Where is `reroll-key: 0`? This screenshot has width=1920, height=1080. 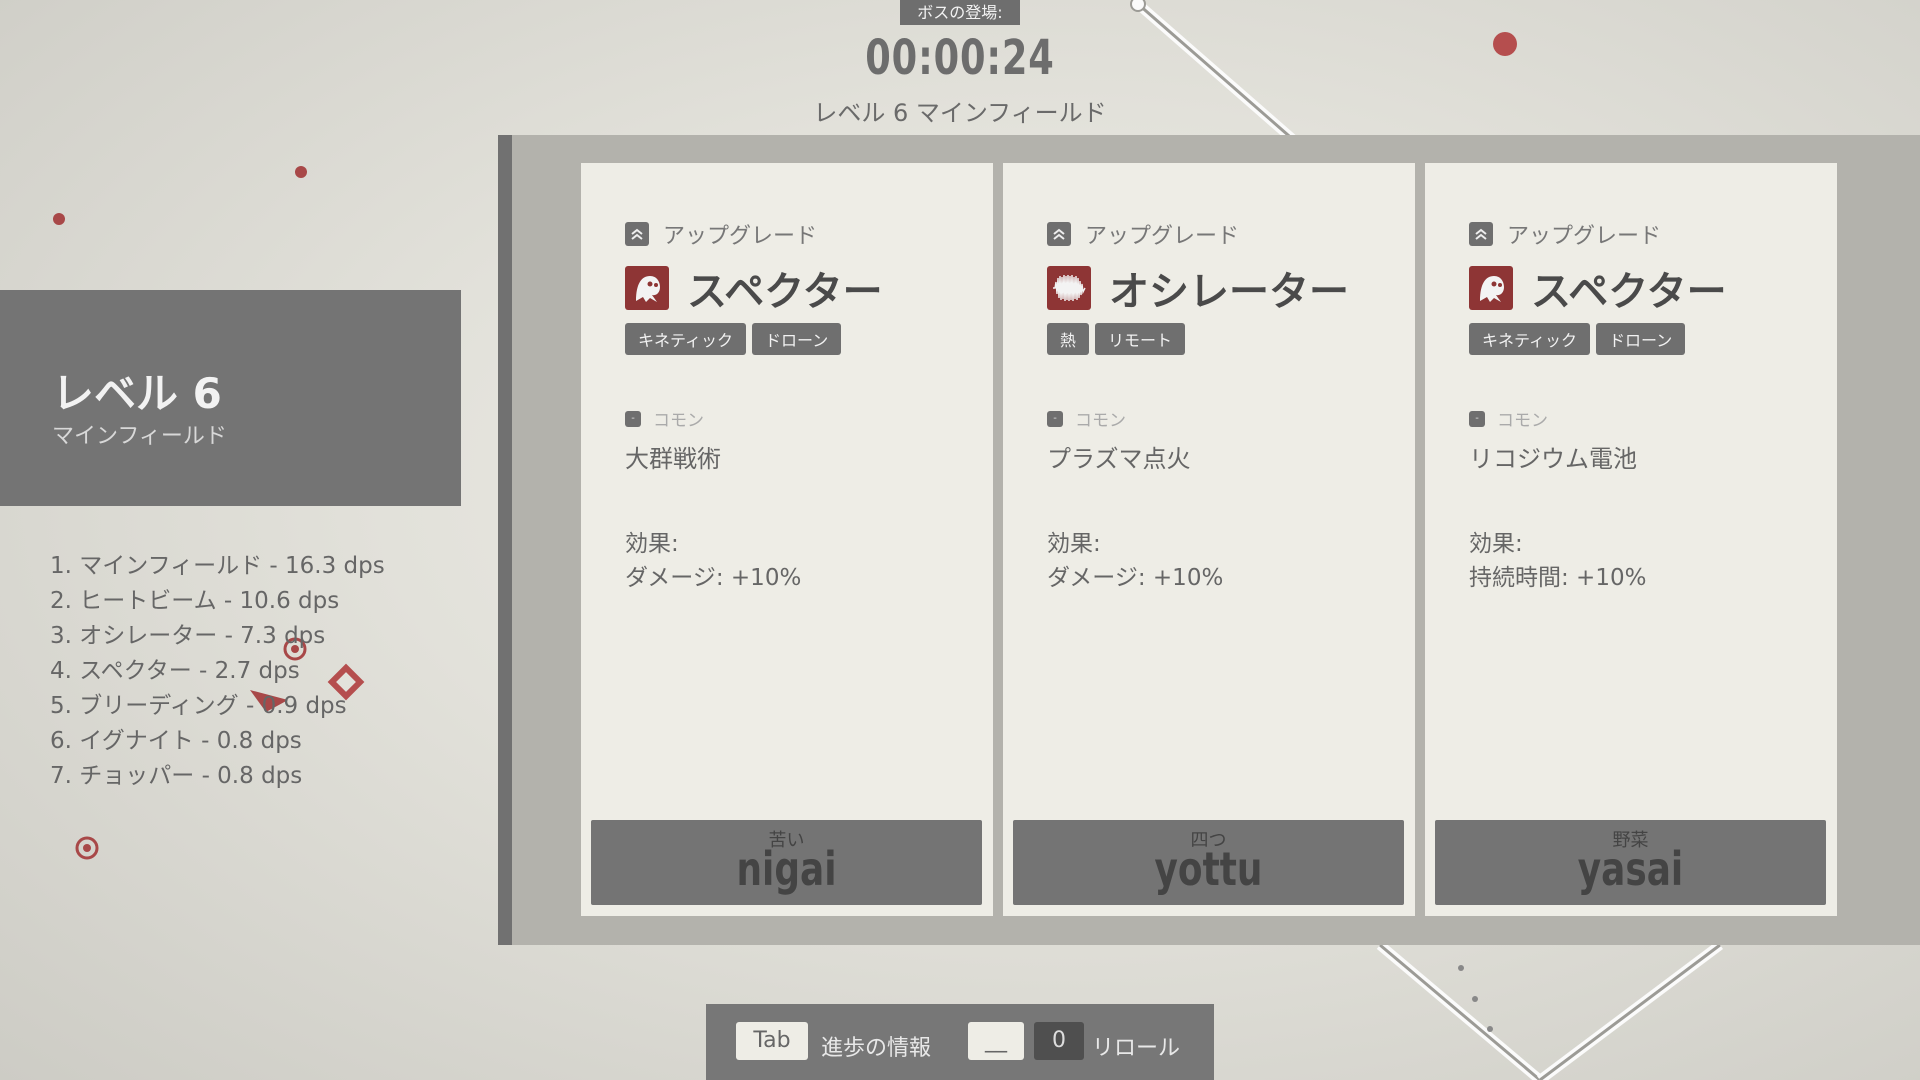 reroll-key: 0 is located at coordinates (1059, 1041).